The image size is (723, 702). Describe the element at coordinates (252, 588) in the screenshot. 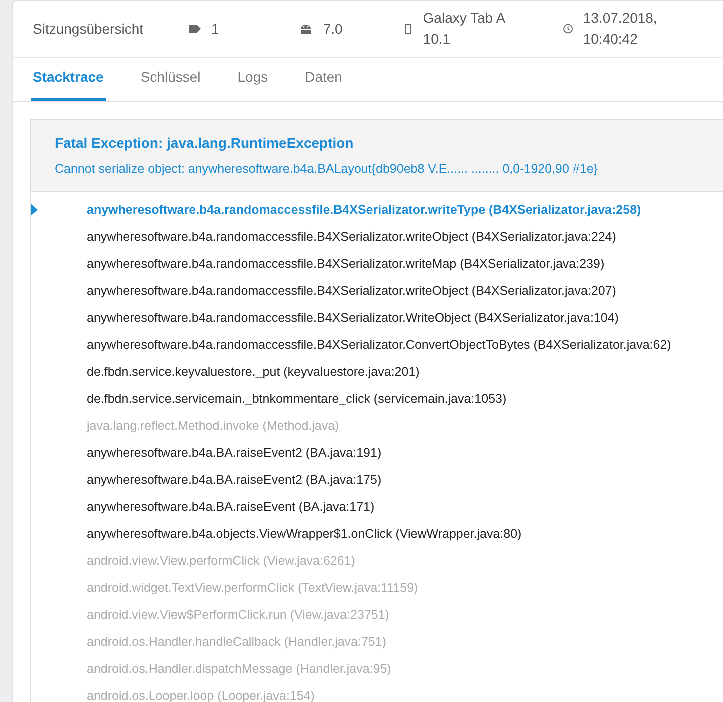

I see `stack-frame: android.widget.TextView.performClick (TextView.java:11159)` at that location.